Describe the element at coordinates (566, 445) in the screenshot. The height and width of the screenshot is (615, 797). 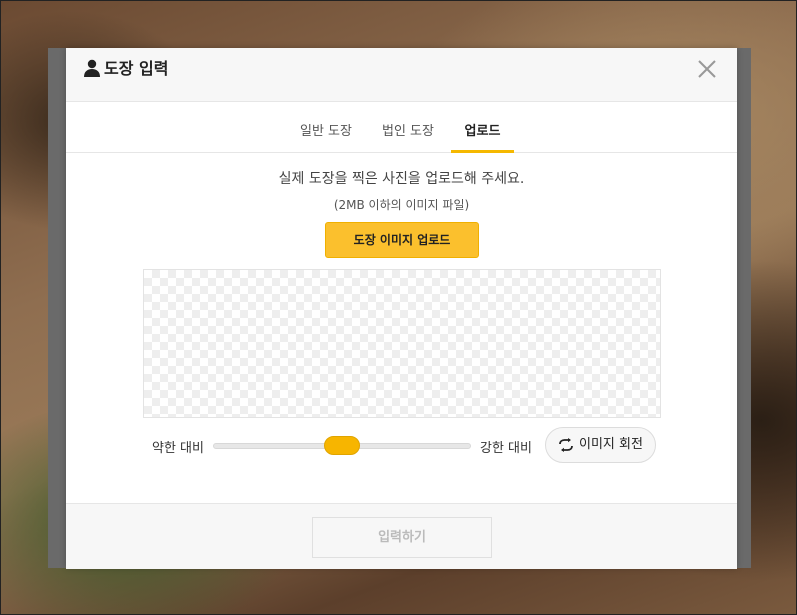
I see `rotate-icon` at that location.